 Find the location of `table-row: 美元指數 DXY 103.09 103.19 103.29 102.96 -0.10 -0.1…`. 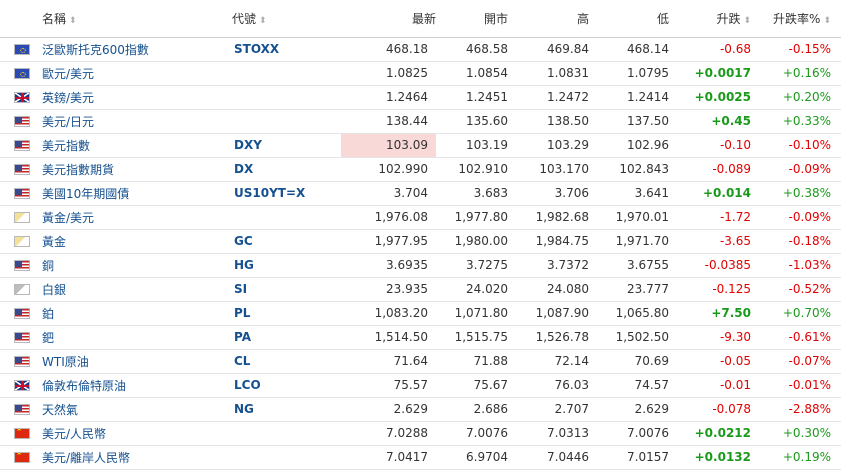

table-row: 美元指數 DXY 103.09 103.19 103.29 102.96 -0.10 -0.1… is located at coordinates (420, 145).